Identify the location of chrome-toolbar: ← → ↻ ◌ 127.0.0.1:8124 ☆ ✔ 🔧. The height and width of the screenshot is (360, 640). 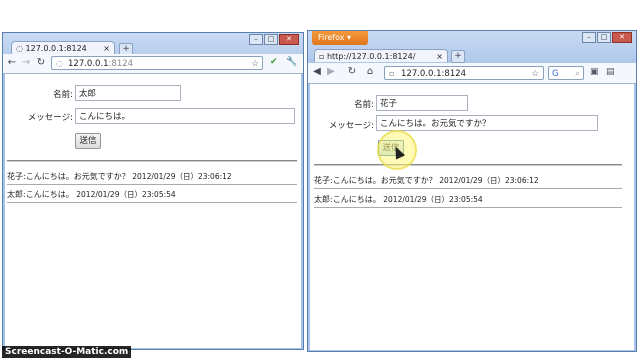
(153, 64).